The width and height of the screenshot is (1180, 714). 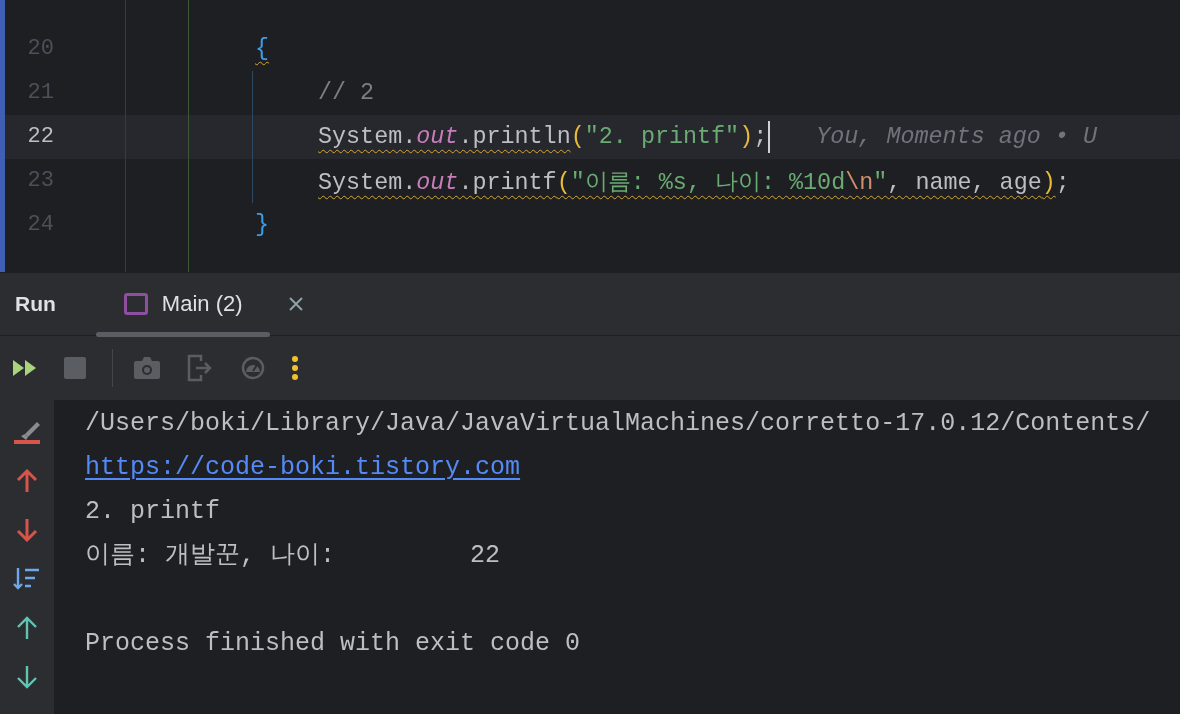 I want to click on console-link: https://code-boki.tistory.com, so click(x=303, y=467).